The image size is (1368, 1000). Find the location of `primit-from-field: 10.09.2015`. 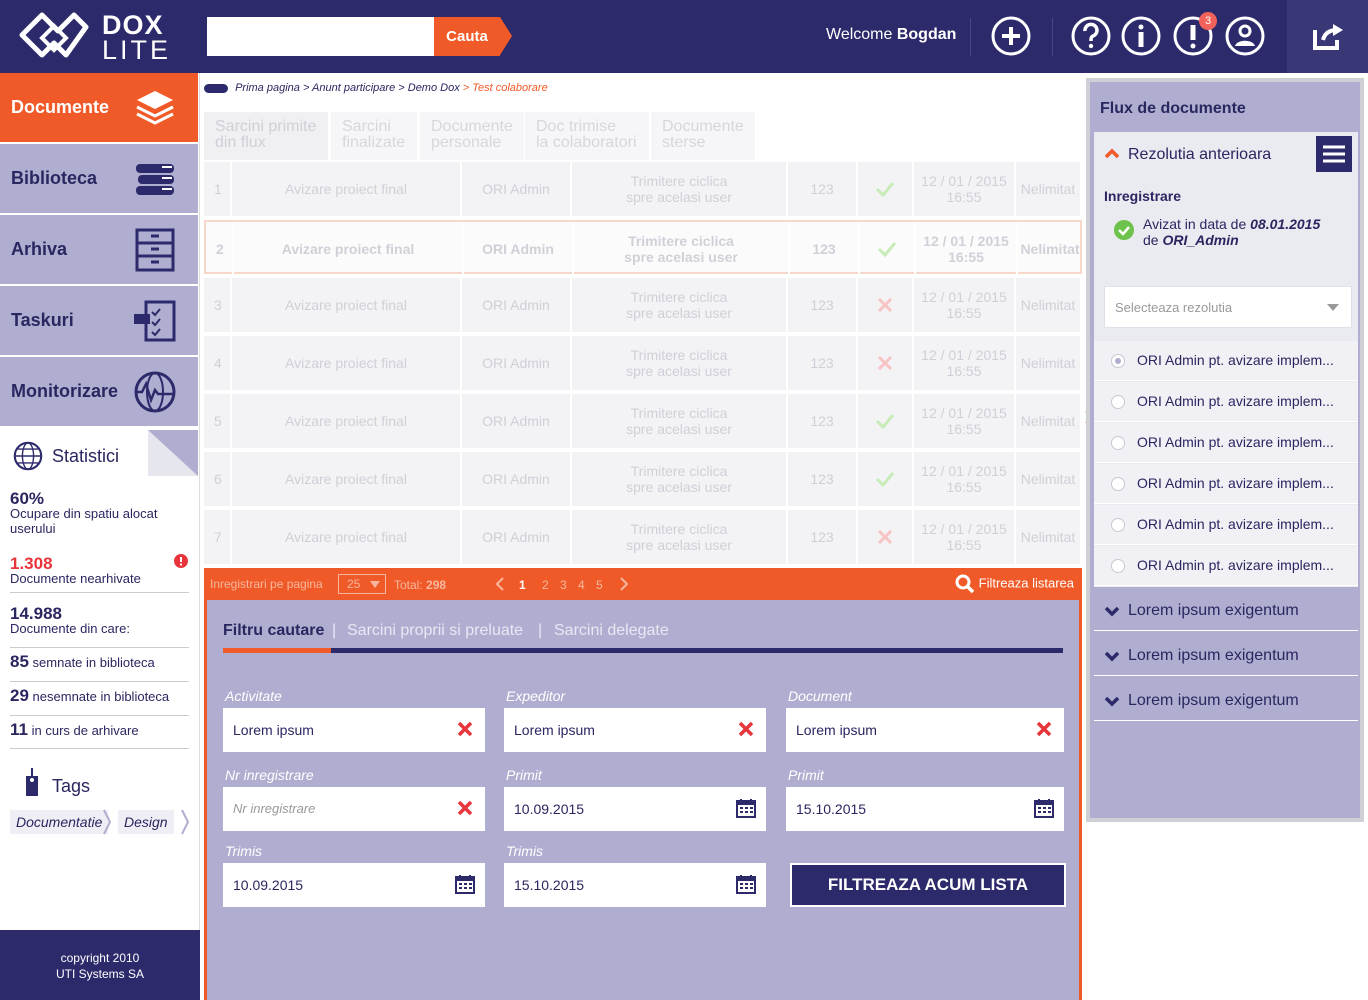

primit-from-field: 10.09.2015 is located at coordinates (635, 809).